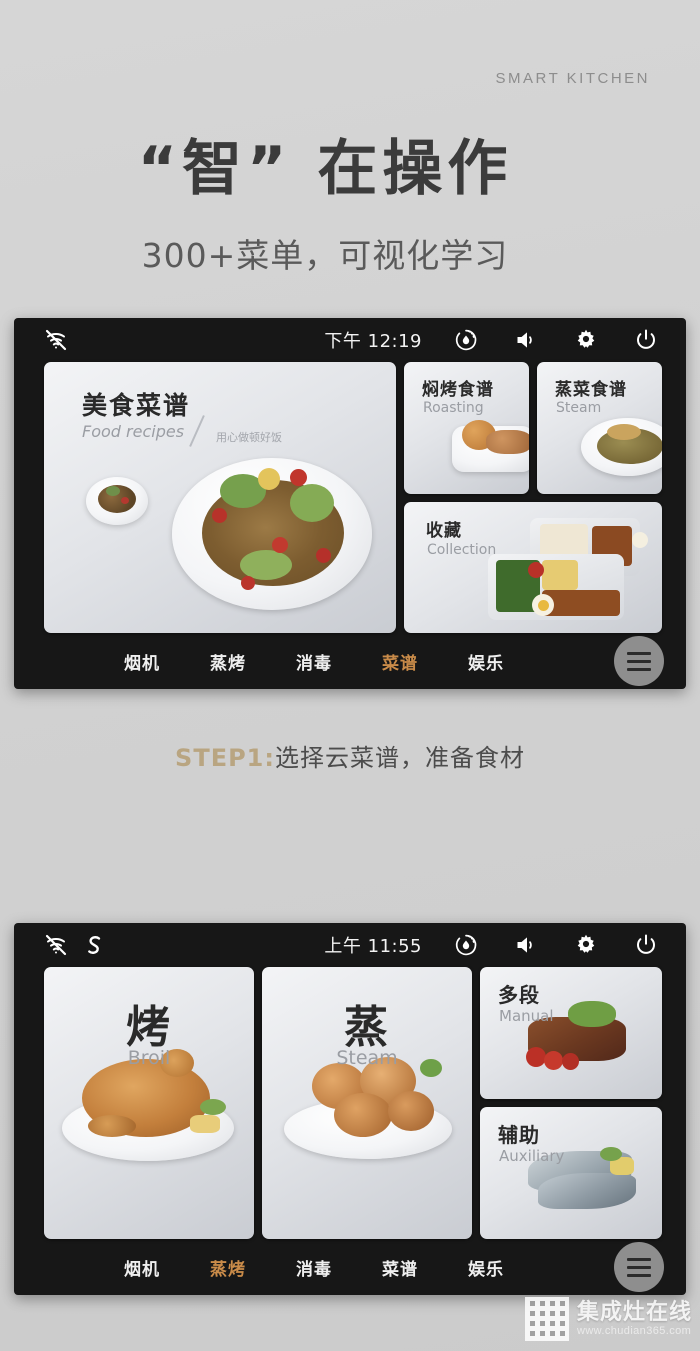  I want to click on step2-caption: STEP2:一键匹配温度模式，得心应手, so click(350, 1349).